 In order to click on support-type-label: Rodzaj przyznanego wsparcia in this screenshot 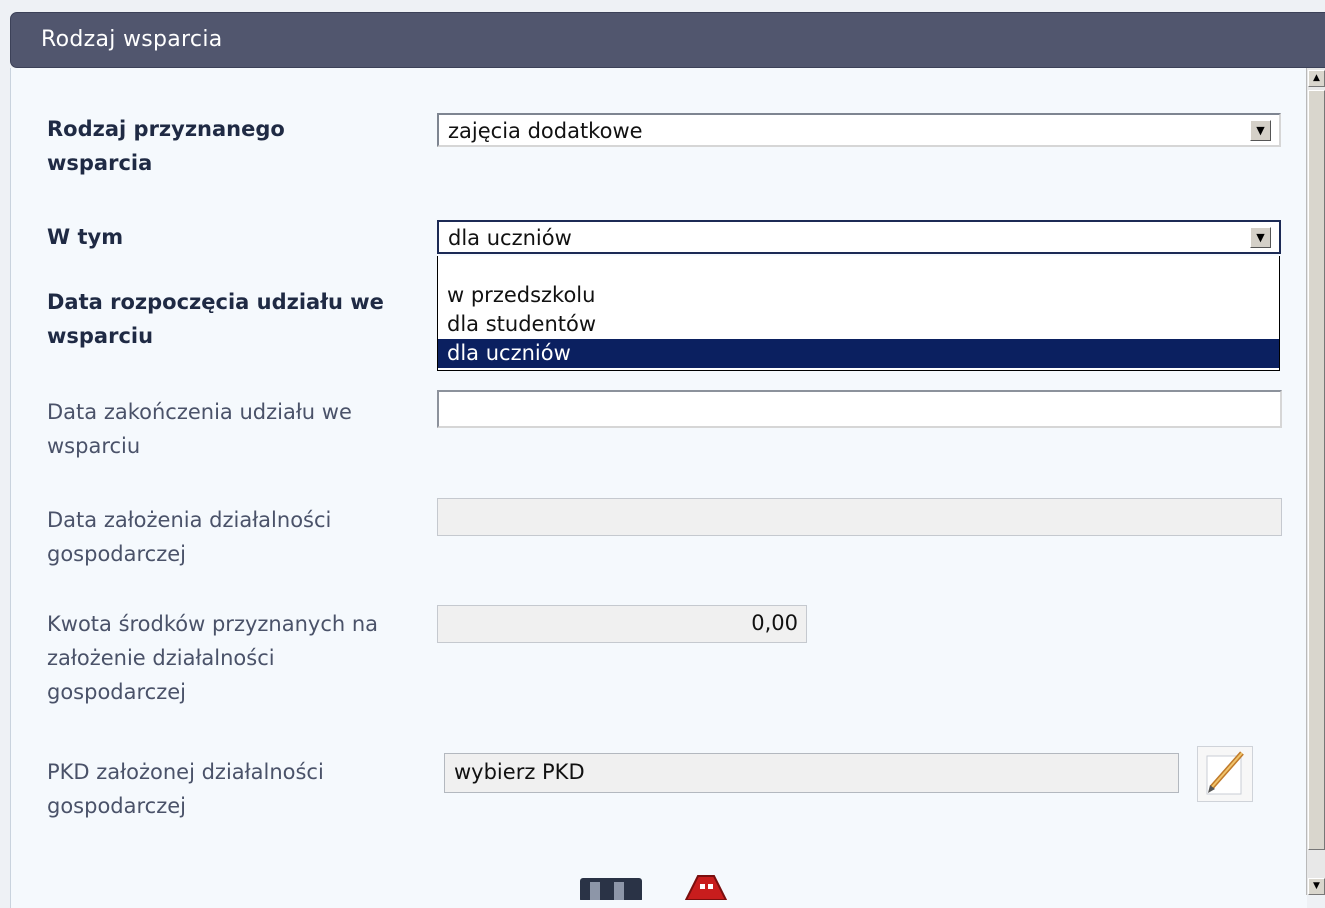, I will do `click(166, 146)`.